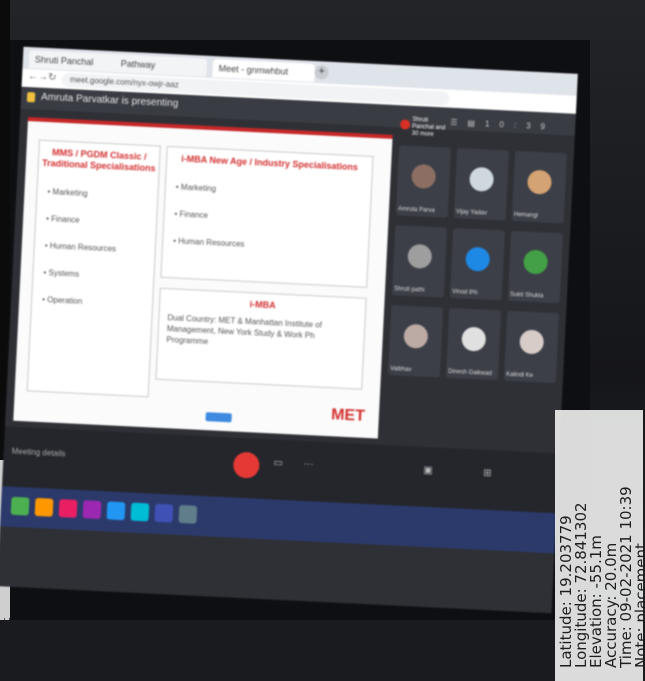  What do you see at coordinates (31, 97) in the screenshot?
I see `presenting-icon` at bounding box center [31, 97].